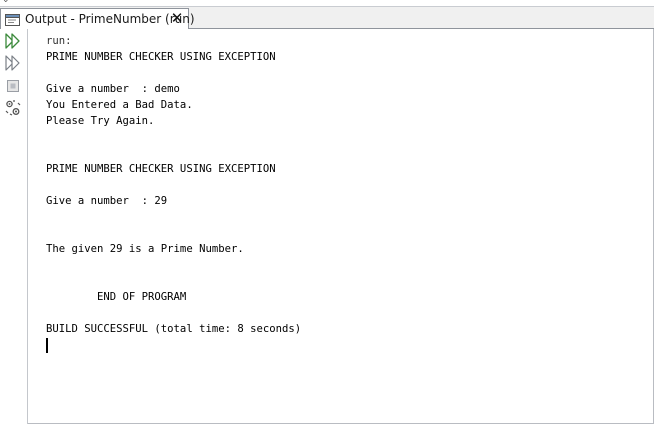 The image size is (654, 424). Describe the element at coordinates (173, 345) in the screenshot. I see `console-input-line` at that location.